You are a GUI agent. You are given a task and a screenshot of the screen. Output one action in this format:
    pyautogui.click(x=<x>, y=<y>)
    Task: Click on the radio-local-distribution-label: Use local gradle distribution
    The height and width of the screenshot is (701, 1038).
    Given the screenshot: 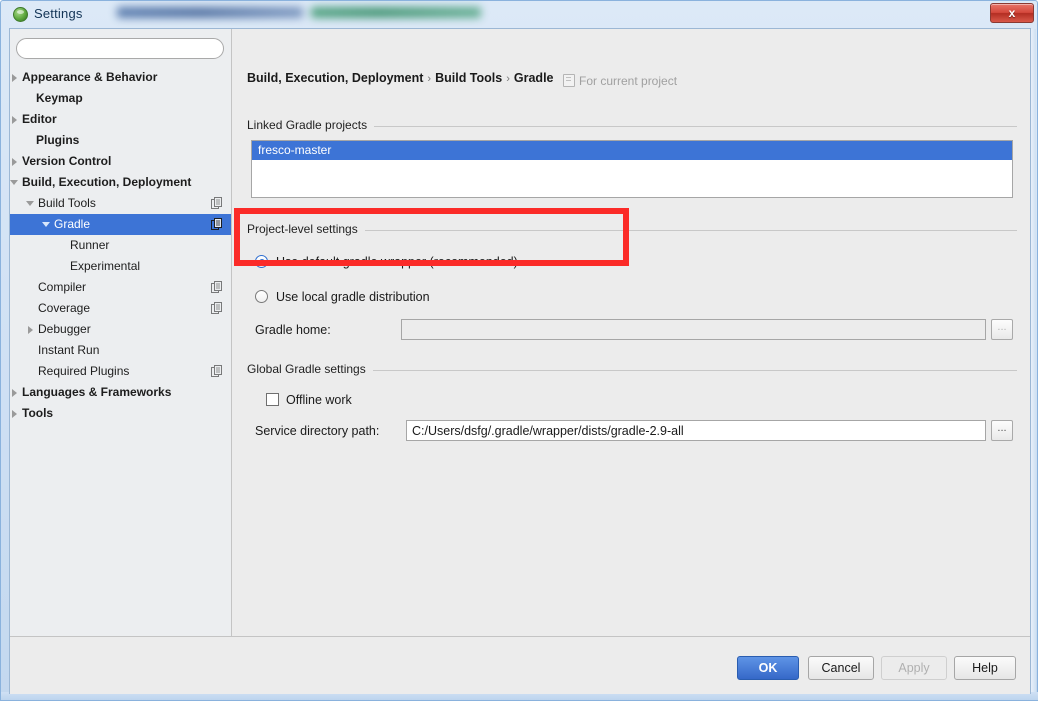 What is the action you would take?
    pyautogui.click(x=353, y=297)
    